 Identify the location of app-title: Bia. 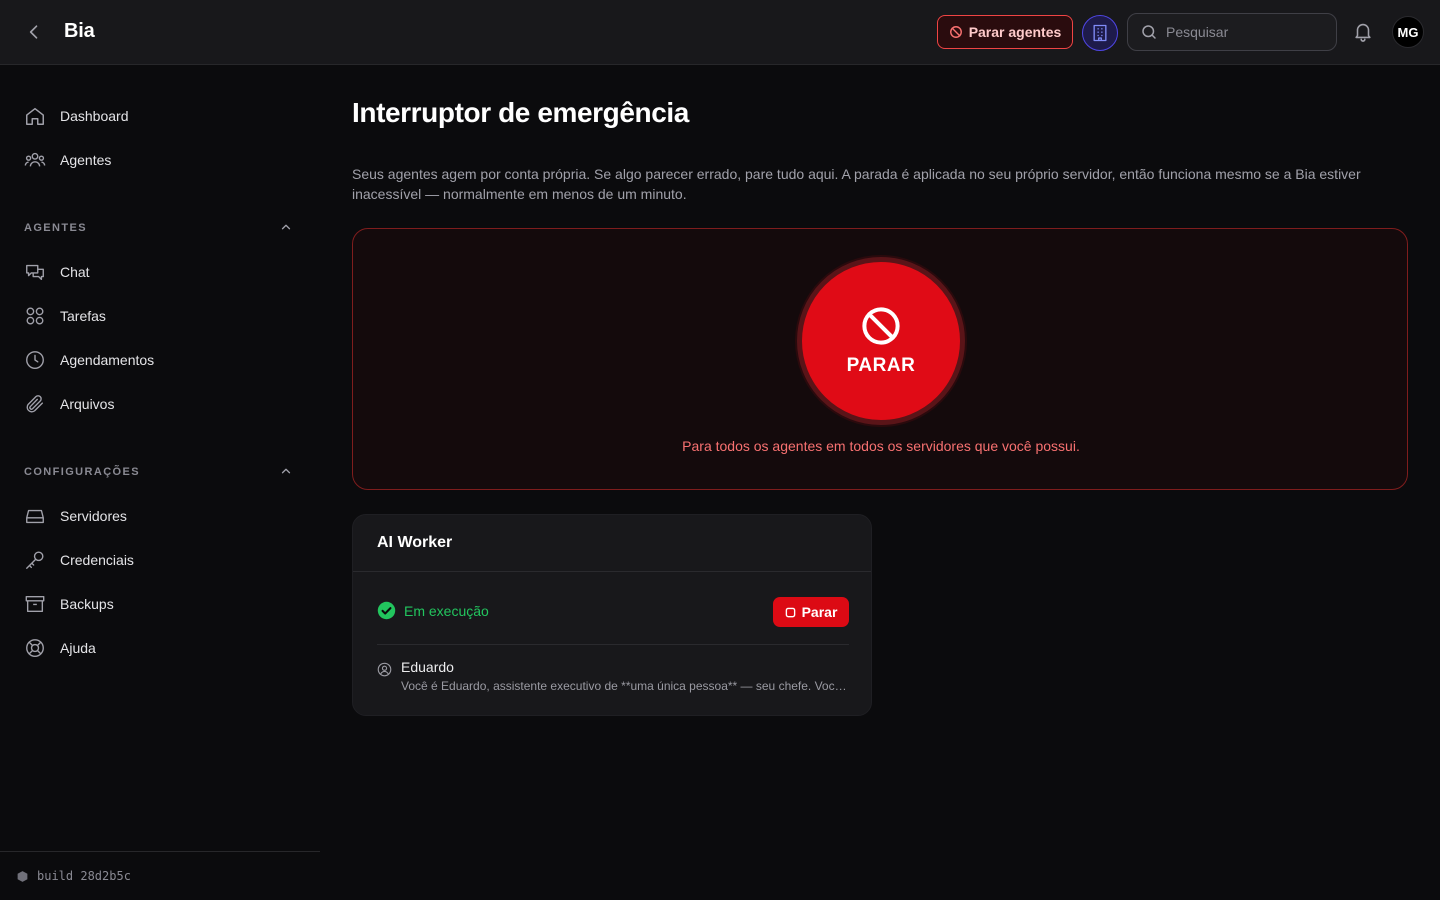
(79, 31).